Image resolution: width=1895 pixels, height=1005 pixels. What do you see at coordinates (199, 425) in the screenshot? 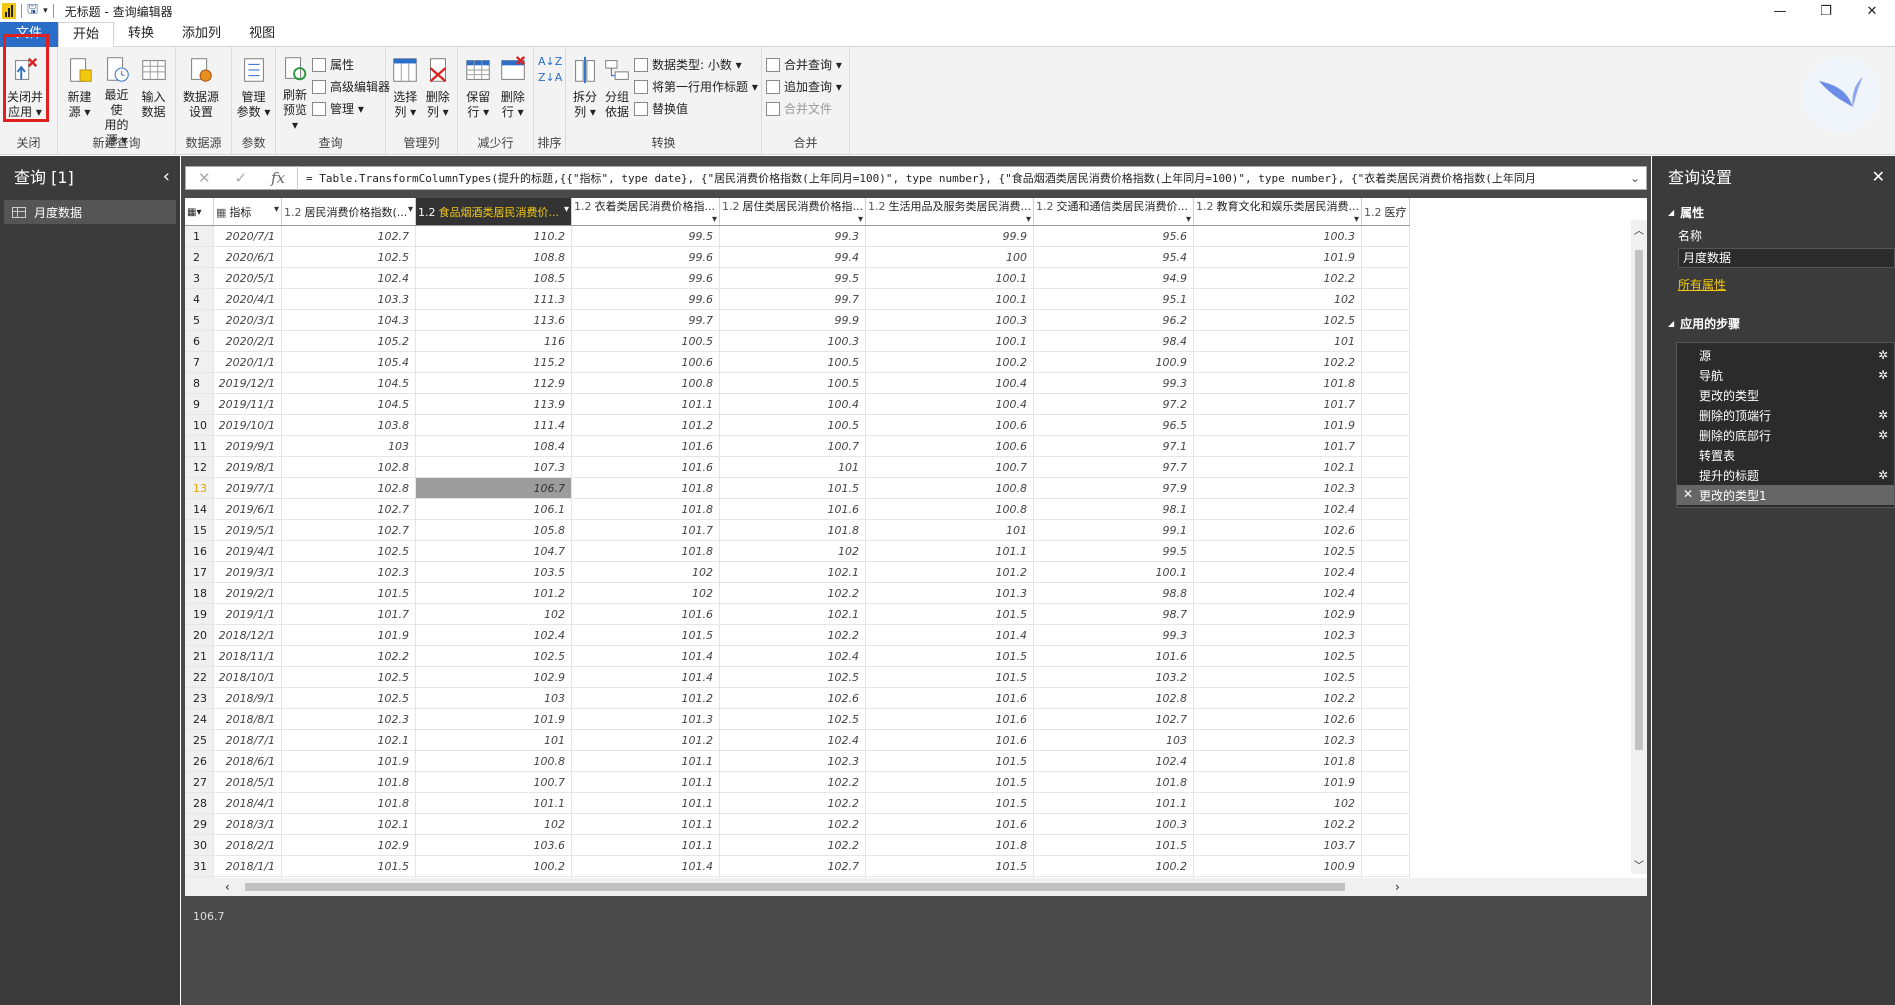
I see `row-number: 10` at bounding box center [199, 425].